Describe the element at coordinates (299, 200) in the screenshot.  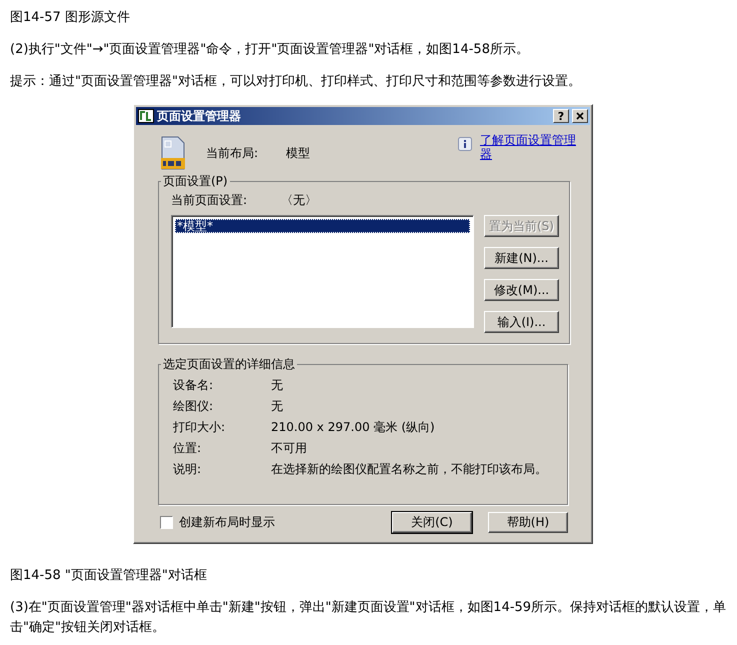
I see `current-setup-value: 〈无〉` at that location.